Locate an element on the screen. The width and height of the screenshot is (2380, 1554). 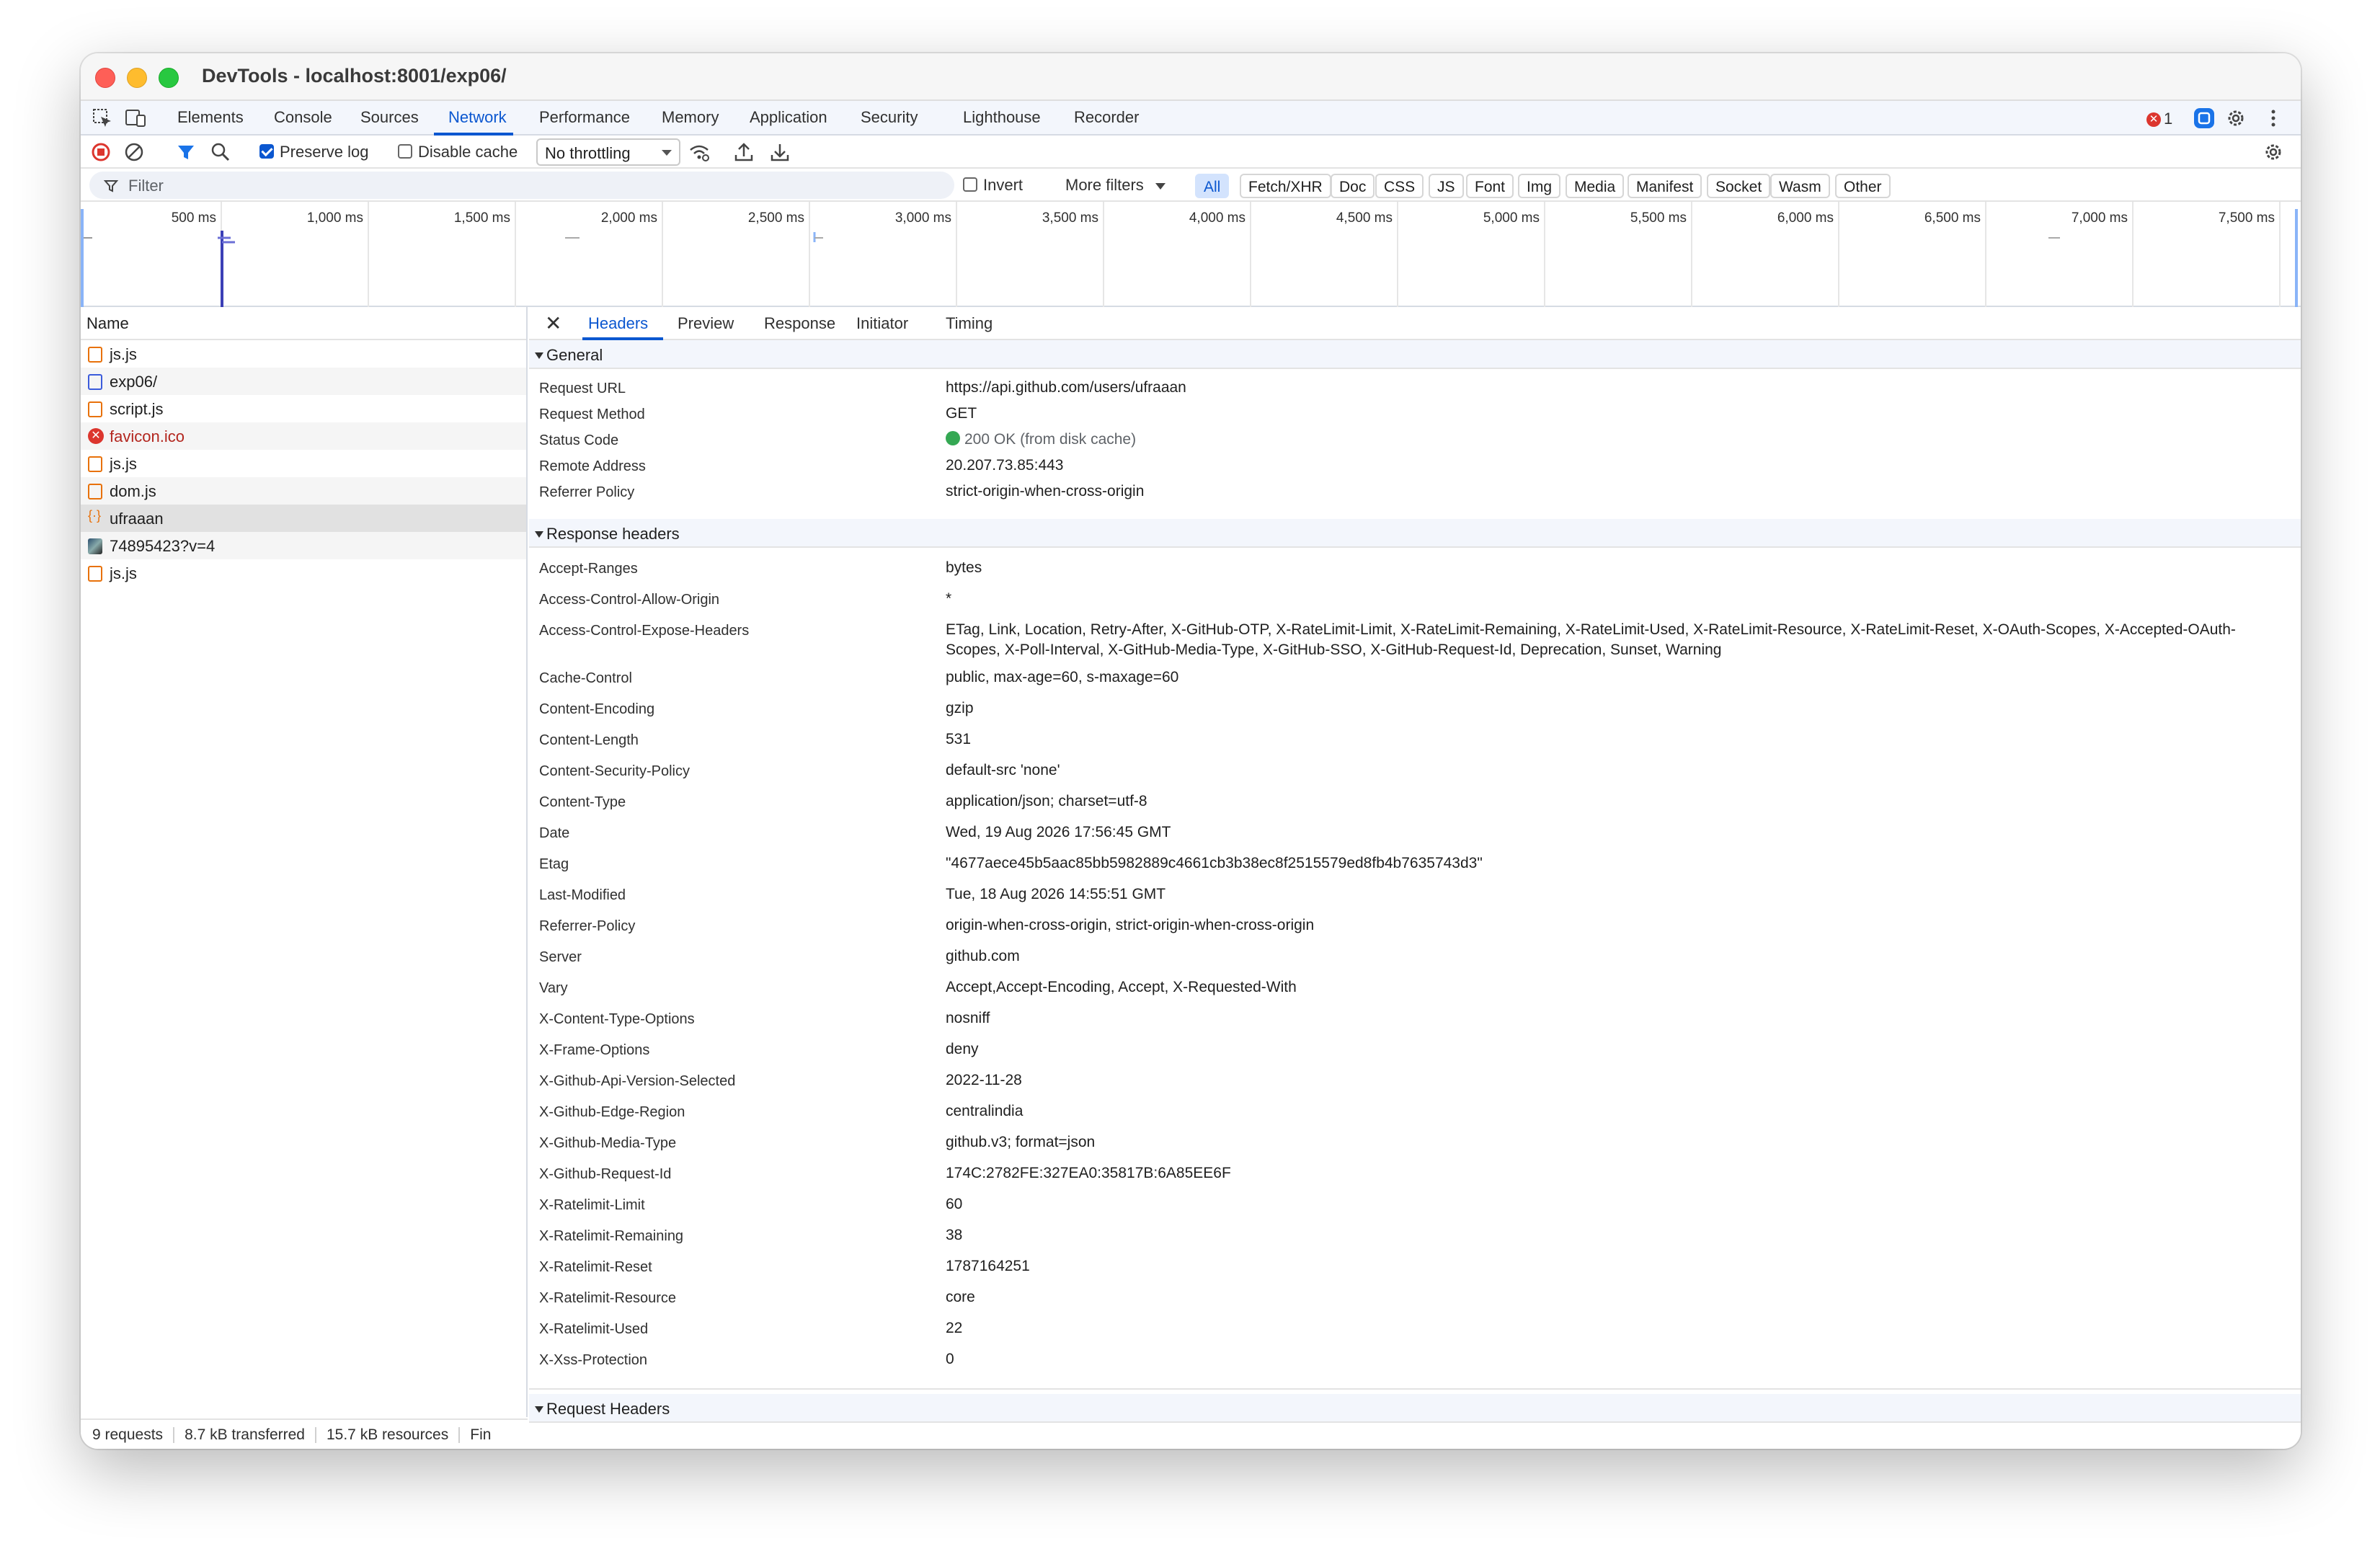
request-row: script.js is located at coordinates (303, 408).